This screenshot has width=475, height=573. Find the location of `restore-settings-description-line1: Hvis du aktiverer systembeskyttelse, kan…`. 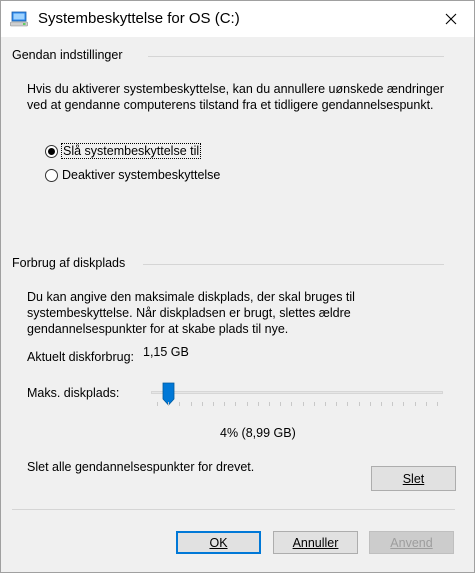

restore-settings-description-line1: Hvis du aktiverer systembeskyttelse, kan… is located at coordinates (235, 89).